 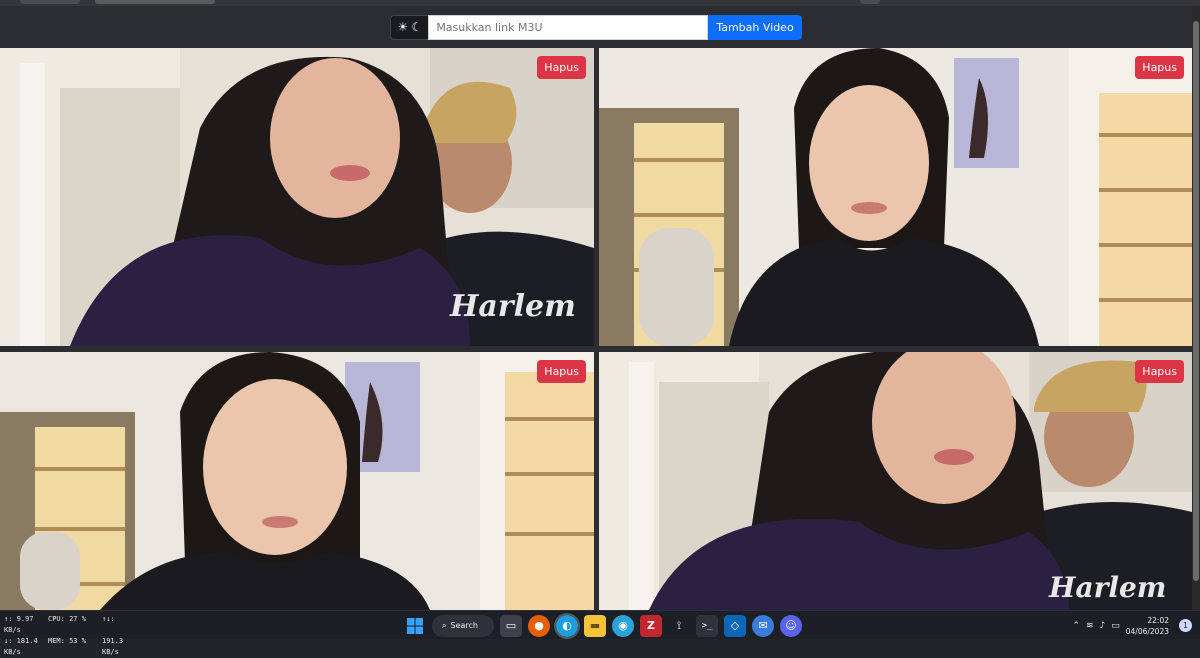 I want to click on browser-tab-active, so click(x=155, y=2).